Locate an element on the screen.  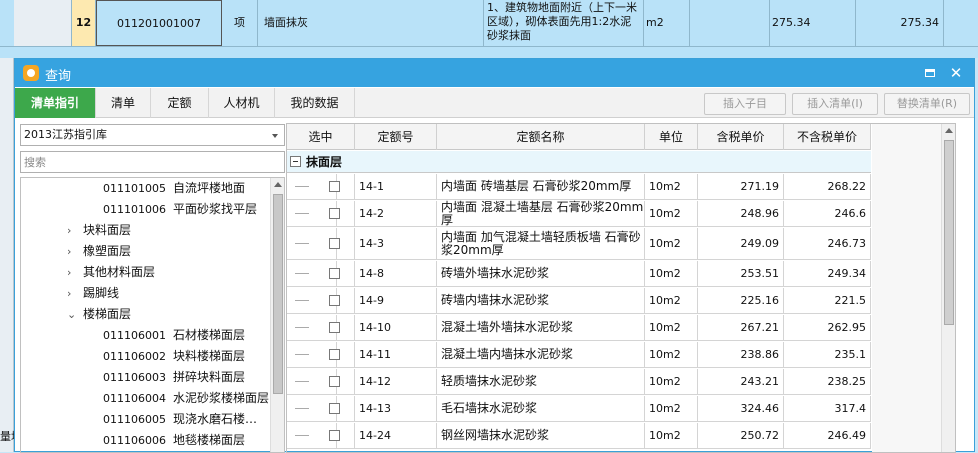
grid-scrollbar is located at coordinates (948, 288).